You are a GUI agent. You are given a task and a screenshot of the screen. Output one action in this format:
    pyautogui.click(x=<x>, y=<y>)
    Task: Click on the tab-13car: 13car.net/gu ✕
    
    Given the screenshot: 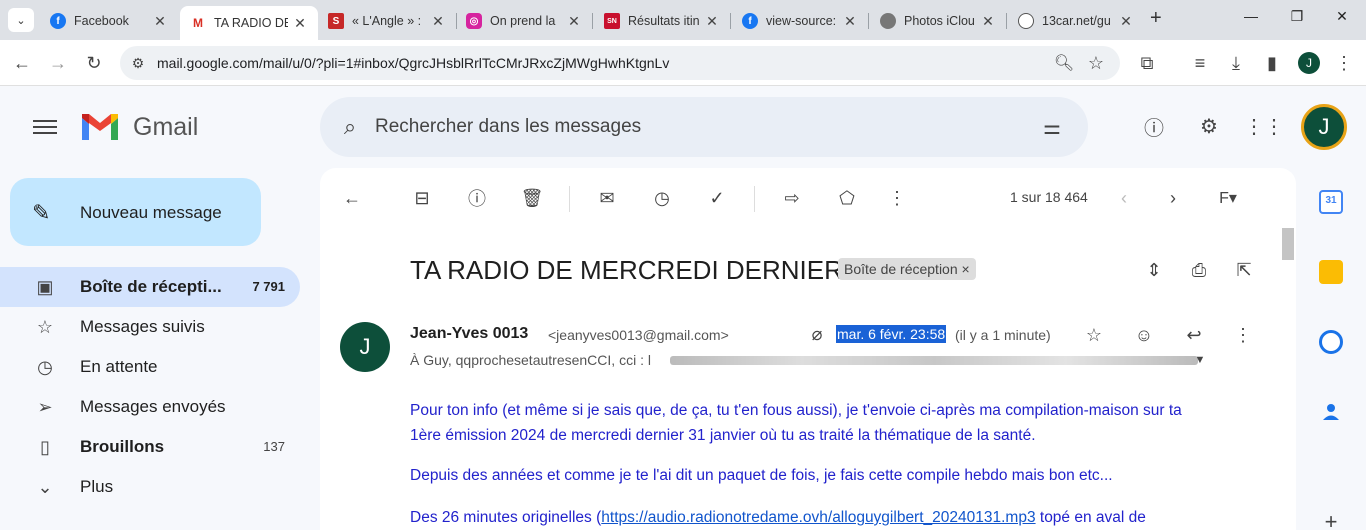 What is the action you would take?
    pyautogui.click(x=1076, y=21)
    